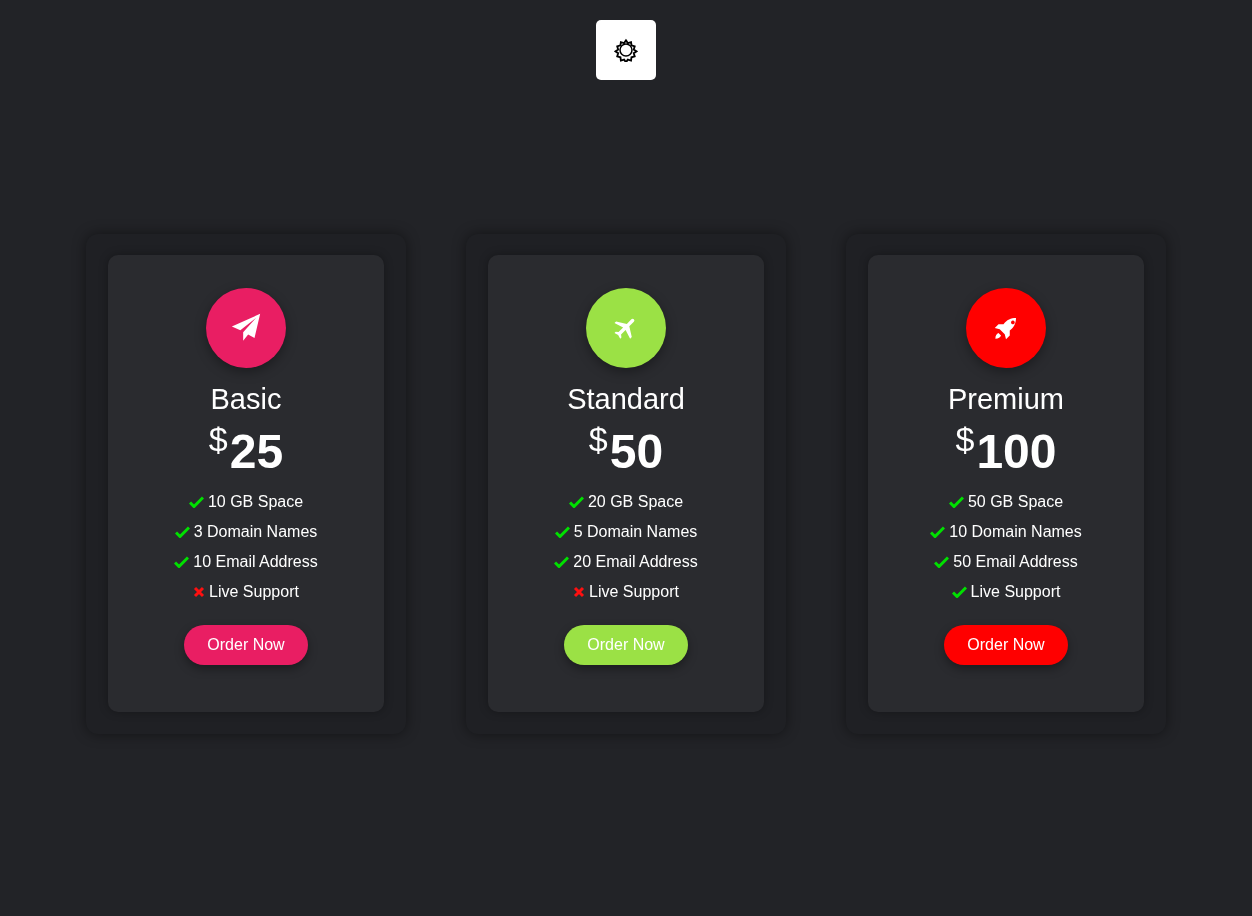 The width and height of the screenshot is (1252, 916). Describe the element at coordinates (635, 562) in the screenshot. I see `feature-text: 20 Email Address` at that location.